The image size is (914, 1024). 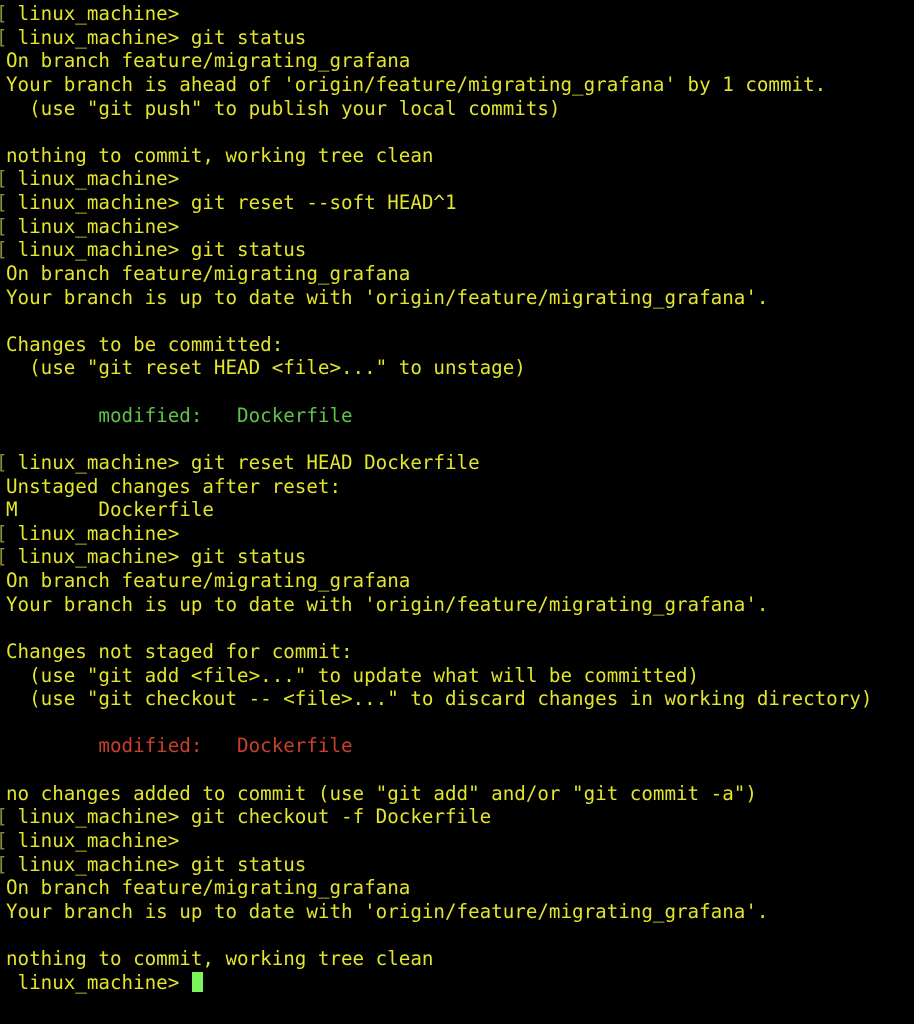 What do you see at coordinates (439, 983) in the screenshot?
I see `prompt-line: linux_machine>` at bounding box center [439, 983].